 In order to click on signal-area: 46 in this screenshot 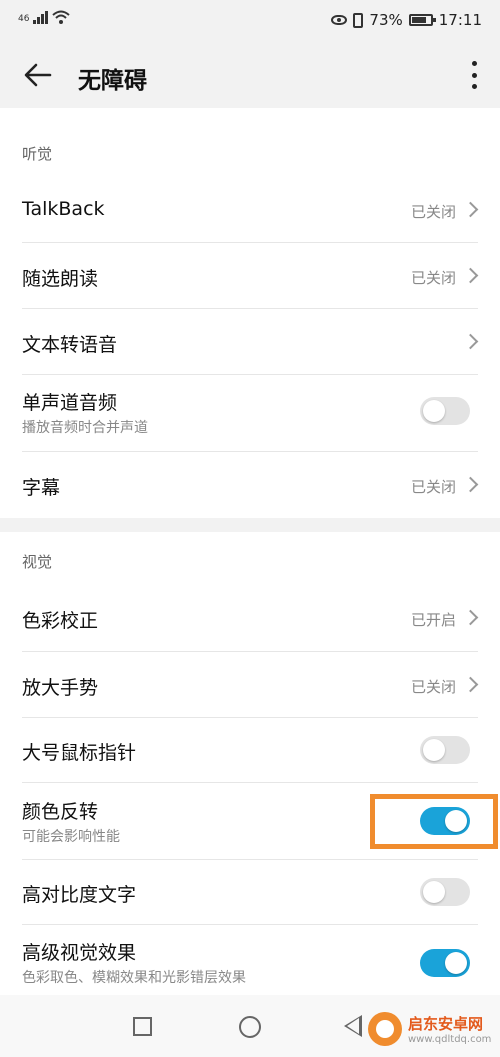, I will do `click(44, 17)`.